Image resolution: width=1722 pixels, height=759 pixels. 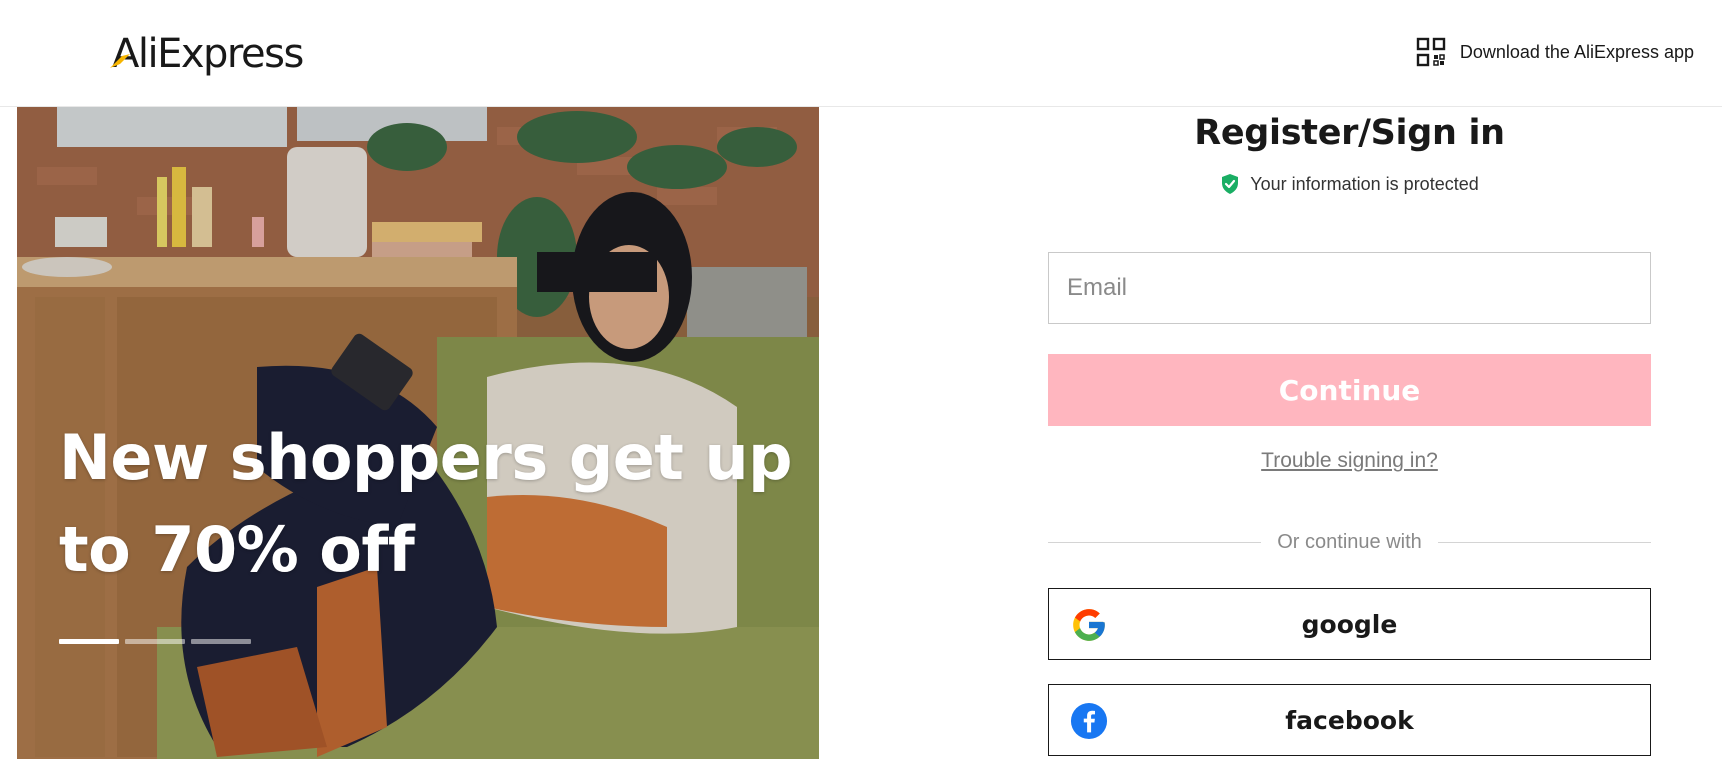 What do you see at coordinates (1230, 184) in the screenshot?
I see `shield-check-icon` at bounding box center [1230, 184].